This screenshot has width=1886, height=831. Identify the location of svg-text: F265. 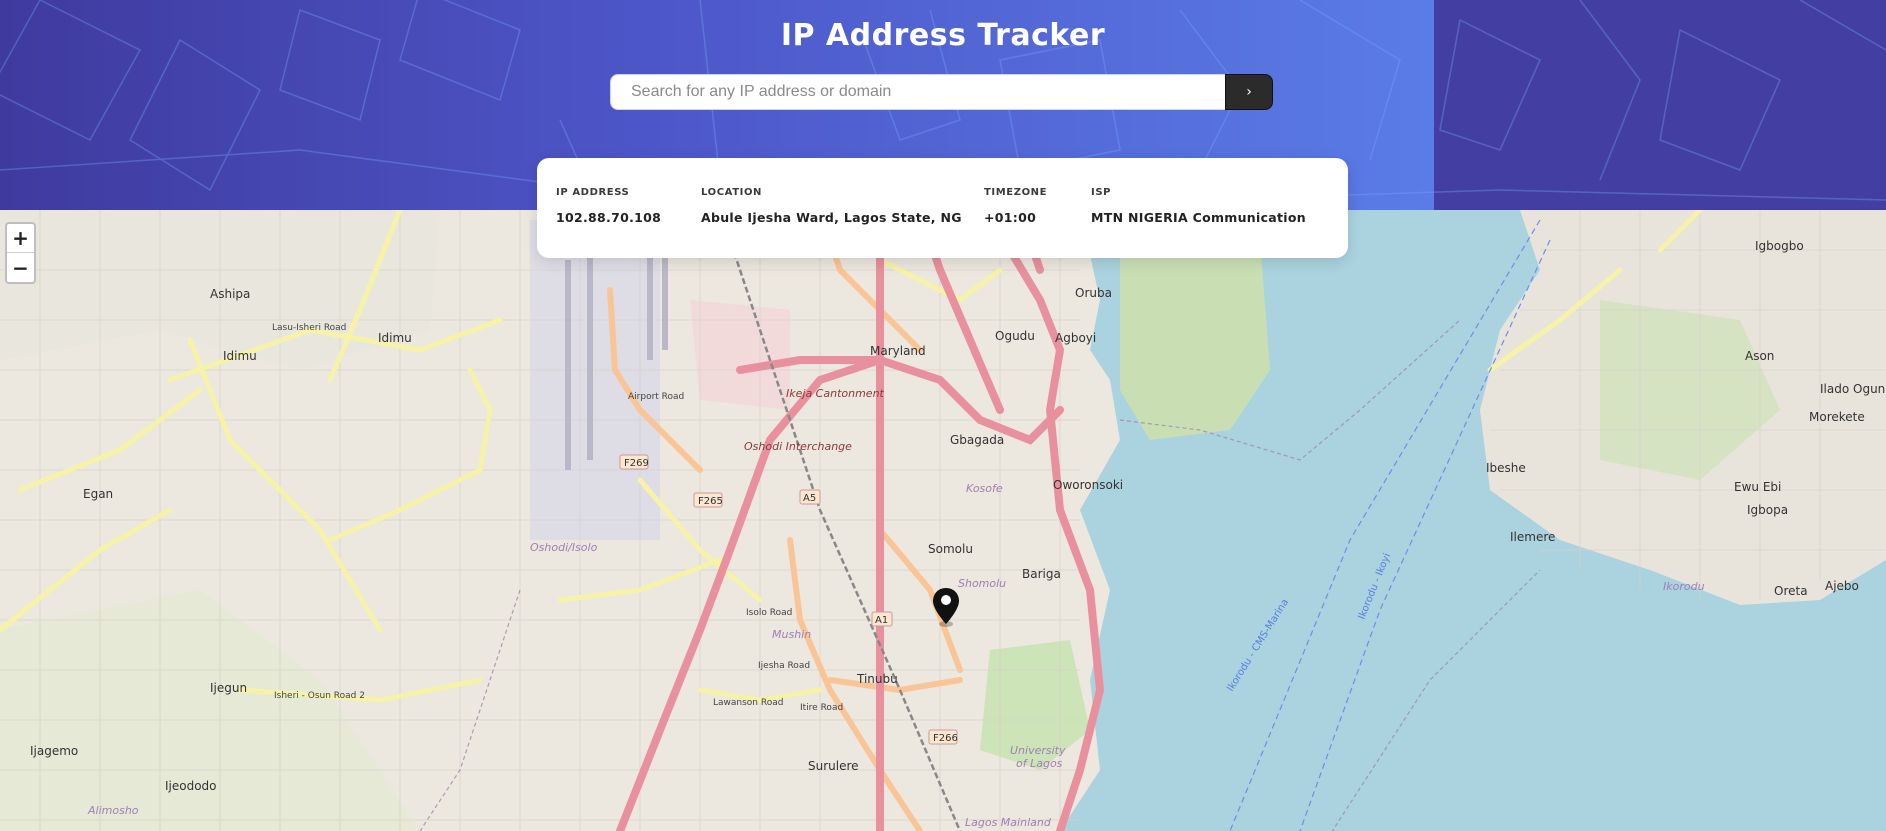
(710, 501).